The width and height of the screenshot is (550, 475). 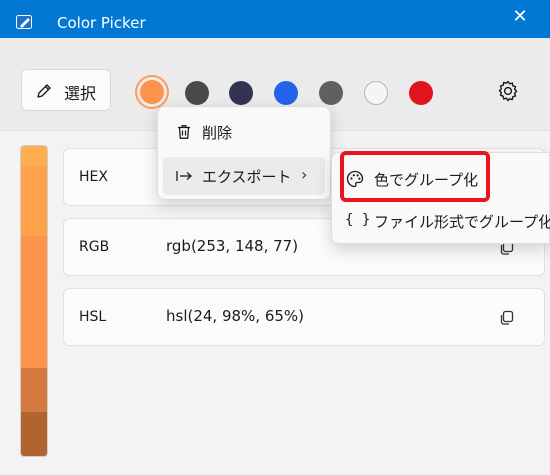 I want to click on menu-item-export-label: エクスポート, so click(x=247, y=177).